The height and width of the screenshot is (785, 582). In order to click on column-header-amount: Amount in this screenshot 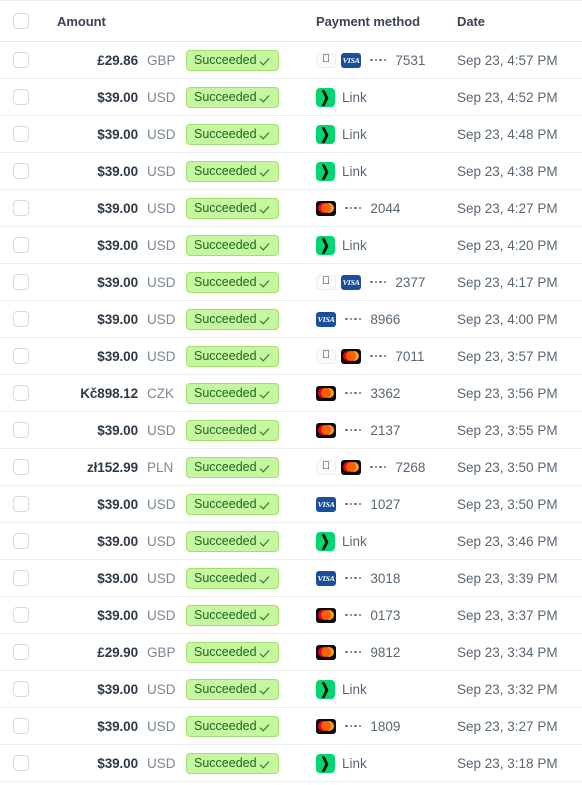, I will do `click(112, 21)`.